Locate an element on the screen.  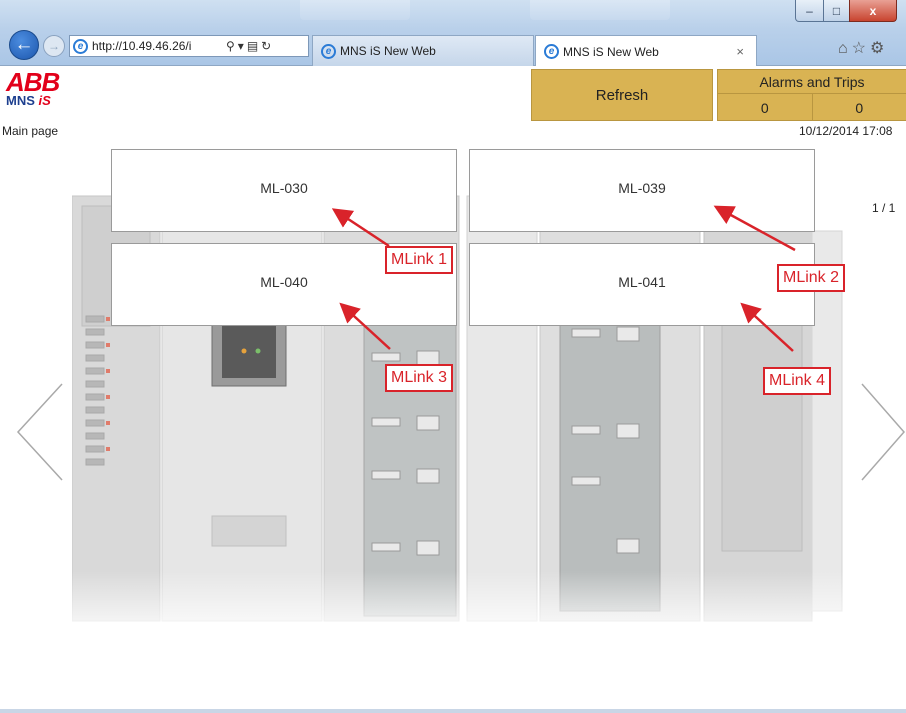
browser-toolbar-icons: ⌂☆⚙ is located at coordinates (863, 48).